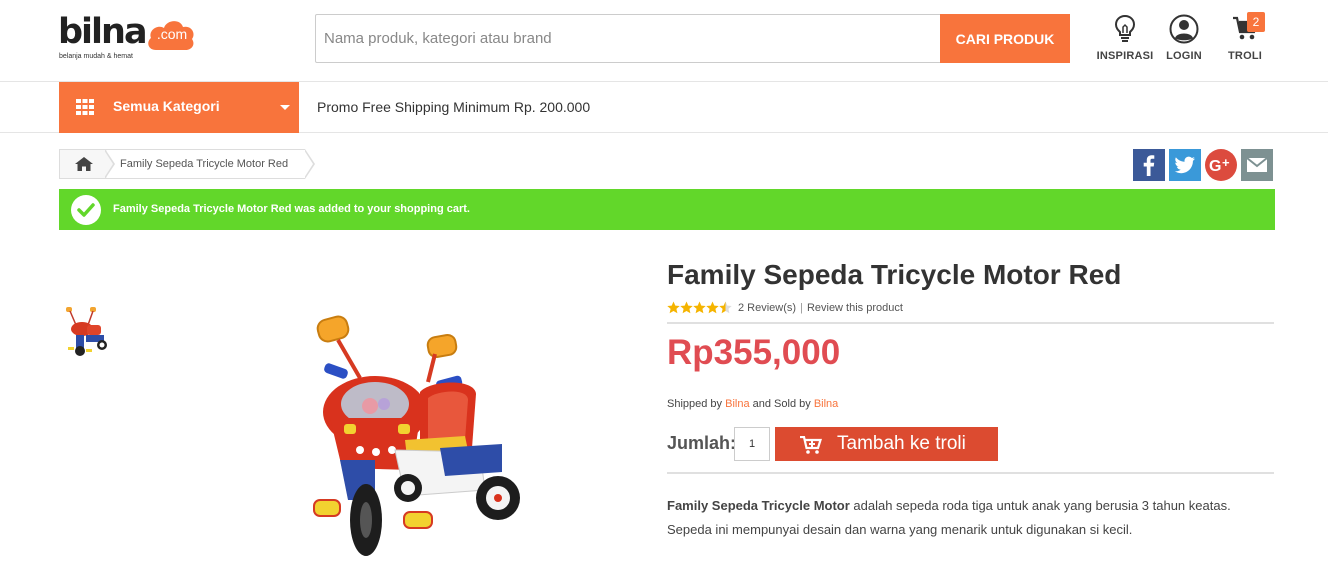 The image size is (1328, 566). Describe the element at coordinates (454, 107) in the screenshot. I see `promo-text: Promo Free Shipping Minimum Rp. 200.000` at that location.